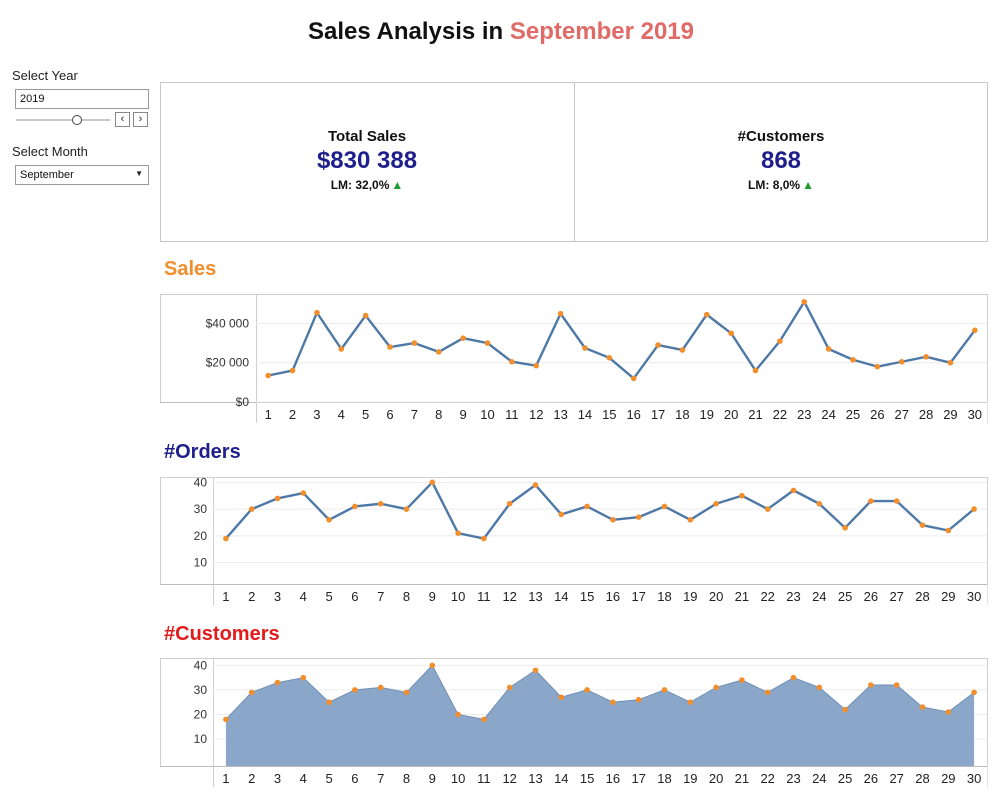 This screenshot has width=1002, height=799. What do you see at coordinates (896, 596) in the screenshot?
I see `x-tick-label: 27` at bounding box center [896, 596].